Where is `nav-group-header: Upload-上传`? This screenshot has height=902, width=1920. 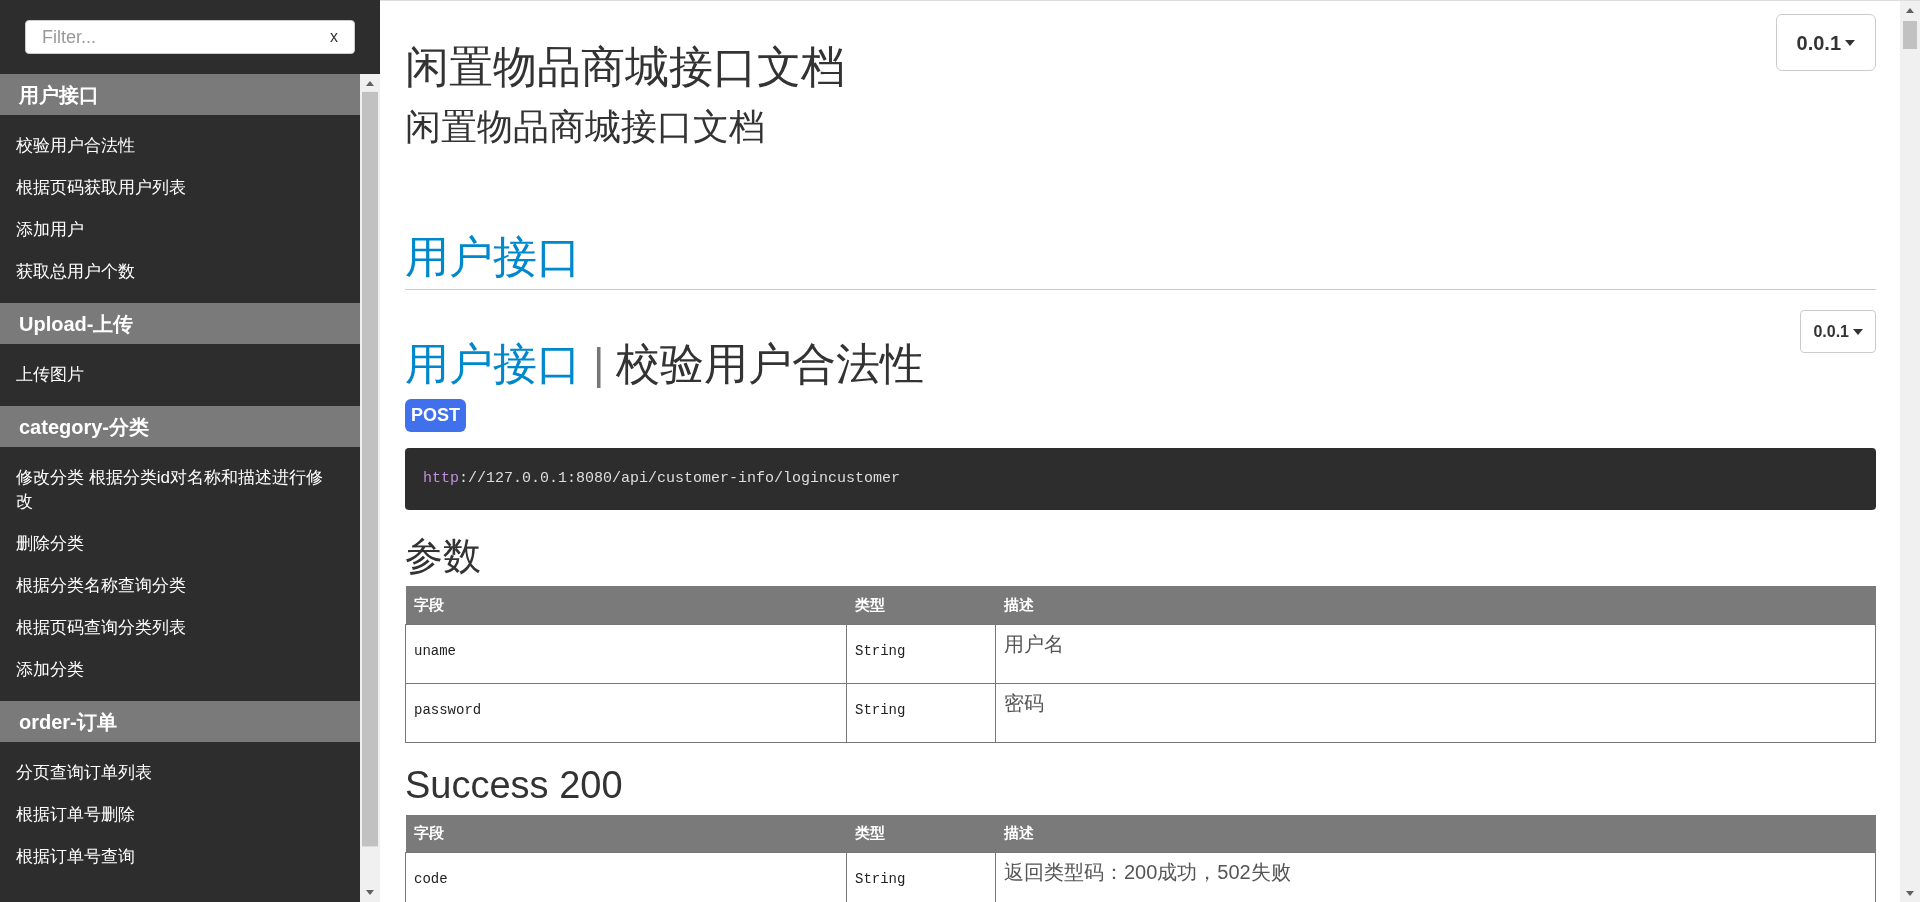 nav-group-header: Upload-上传 is located at coordinates (180, 323).